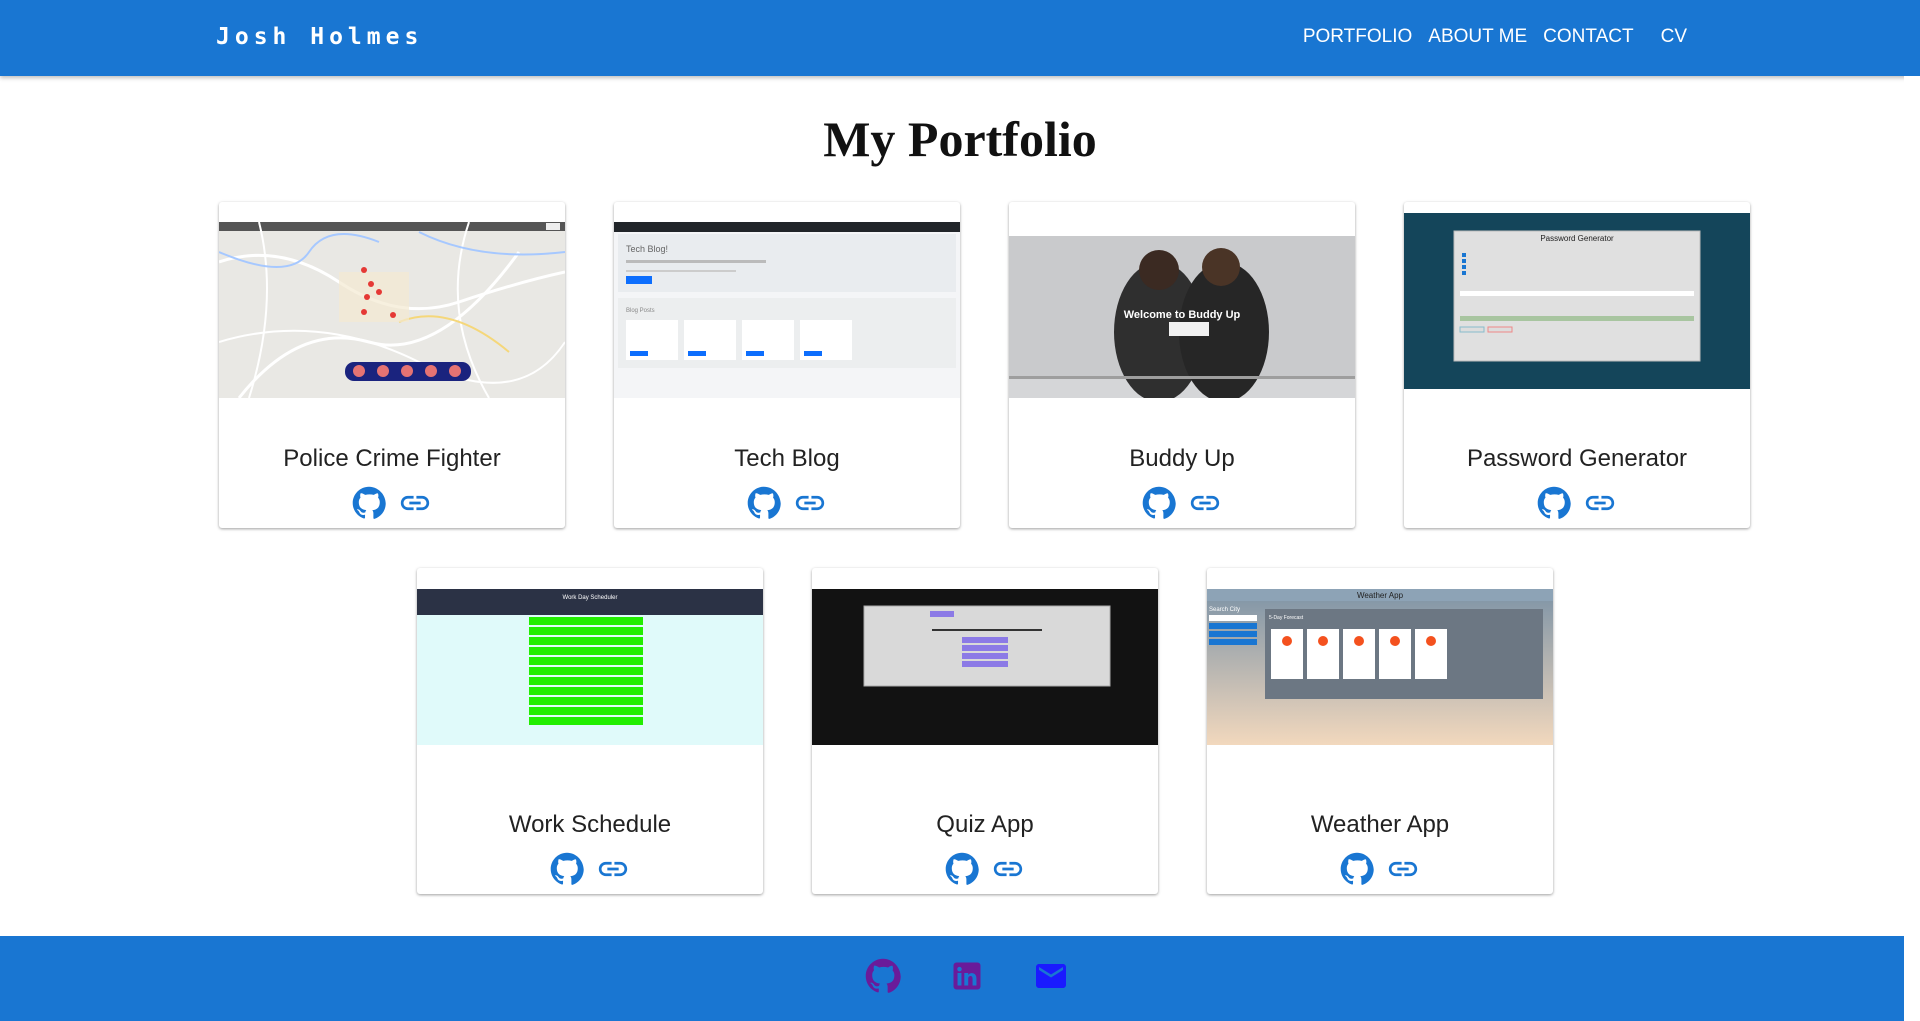  Describe the element at coordinates (319, 37) in the screenshot. I see `brand-name: Josh Holmes` at that location.